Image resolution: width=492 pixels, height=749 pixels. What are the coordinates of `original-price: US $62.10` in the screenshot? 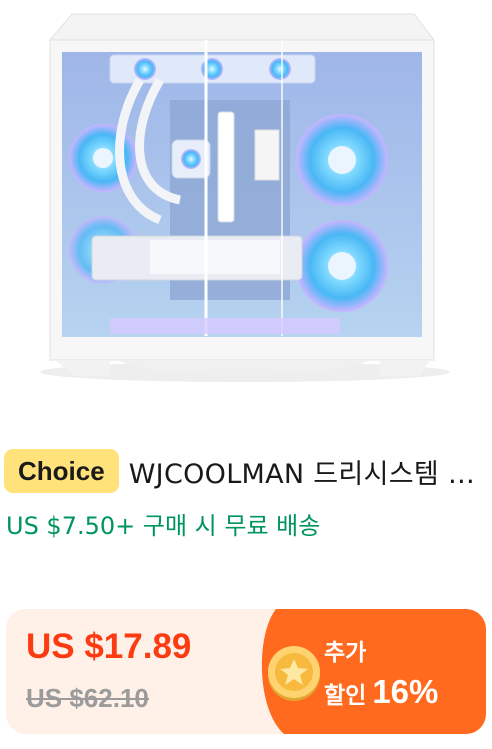 It's located at (87, 698).